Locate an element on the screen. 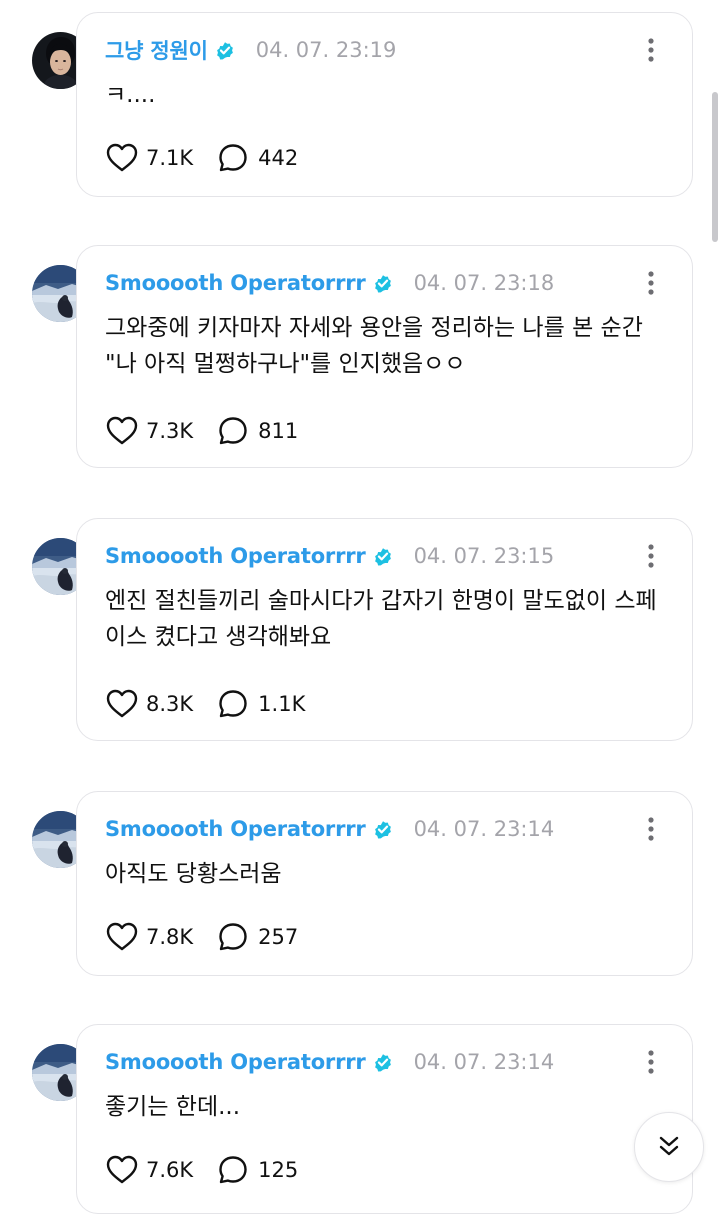  like-count: 7.8K is located at coordinates (170, 937).